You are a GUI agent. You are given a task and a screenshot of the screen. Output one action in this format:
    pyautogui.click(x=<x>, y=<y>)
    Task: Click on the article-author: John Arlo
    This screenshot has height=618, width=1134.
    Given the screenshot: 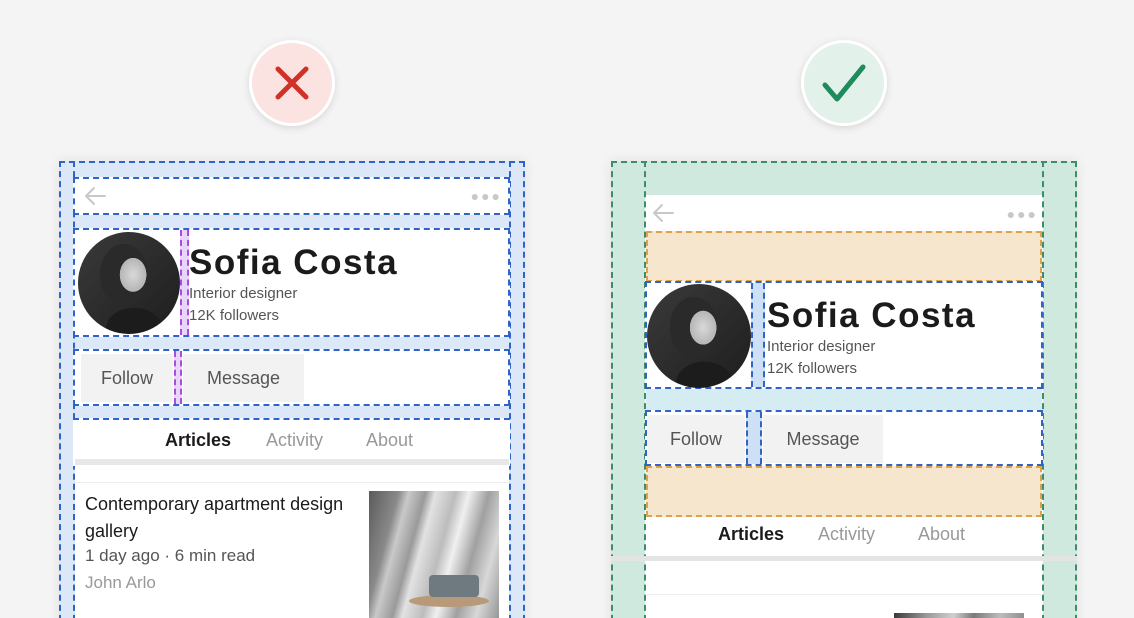 What is the action you would take?
    pyautogui.click(x=120, y=582)
    